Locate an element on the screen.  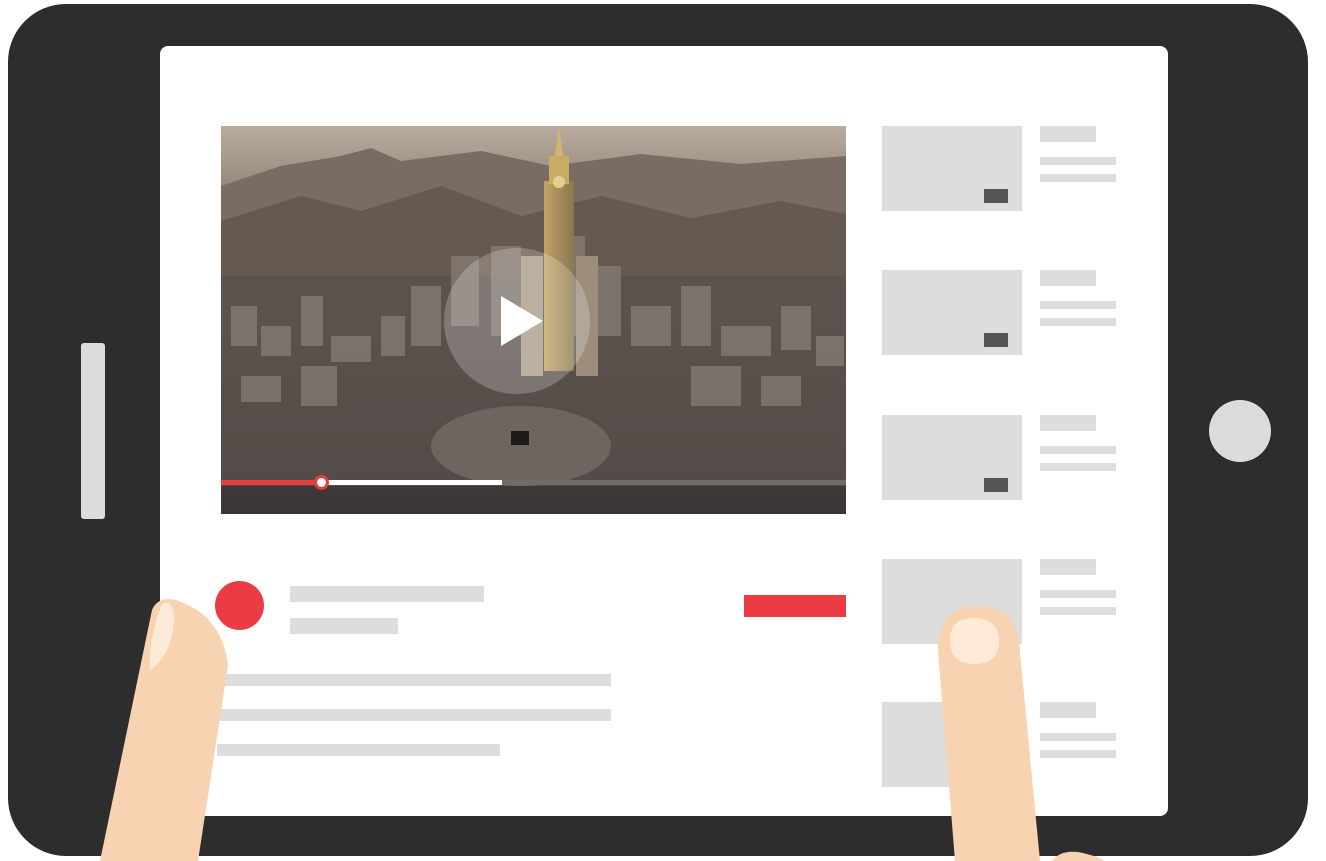
right-hand is located at coordinates (1021, 733).